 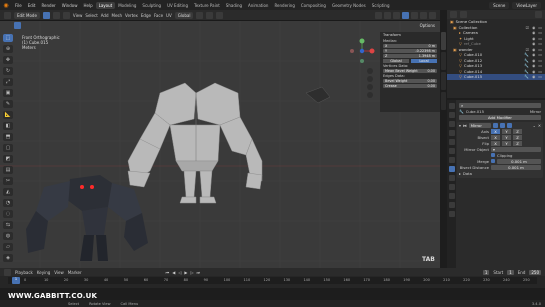 What do you see at coordinates (516, 149) in the screenshot?
I see `mirror-object-field: ▾` at bounding box center [516, 149].